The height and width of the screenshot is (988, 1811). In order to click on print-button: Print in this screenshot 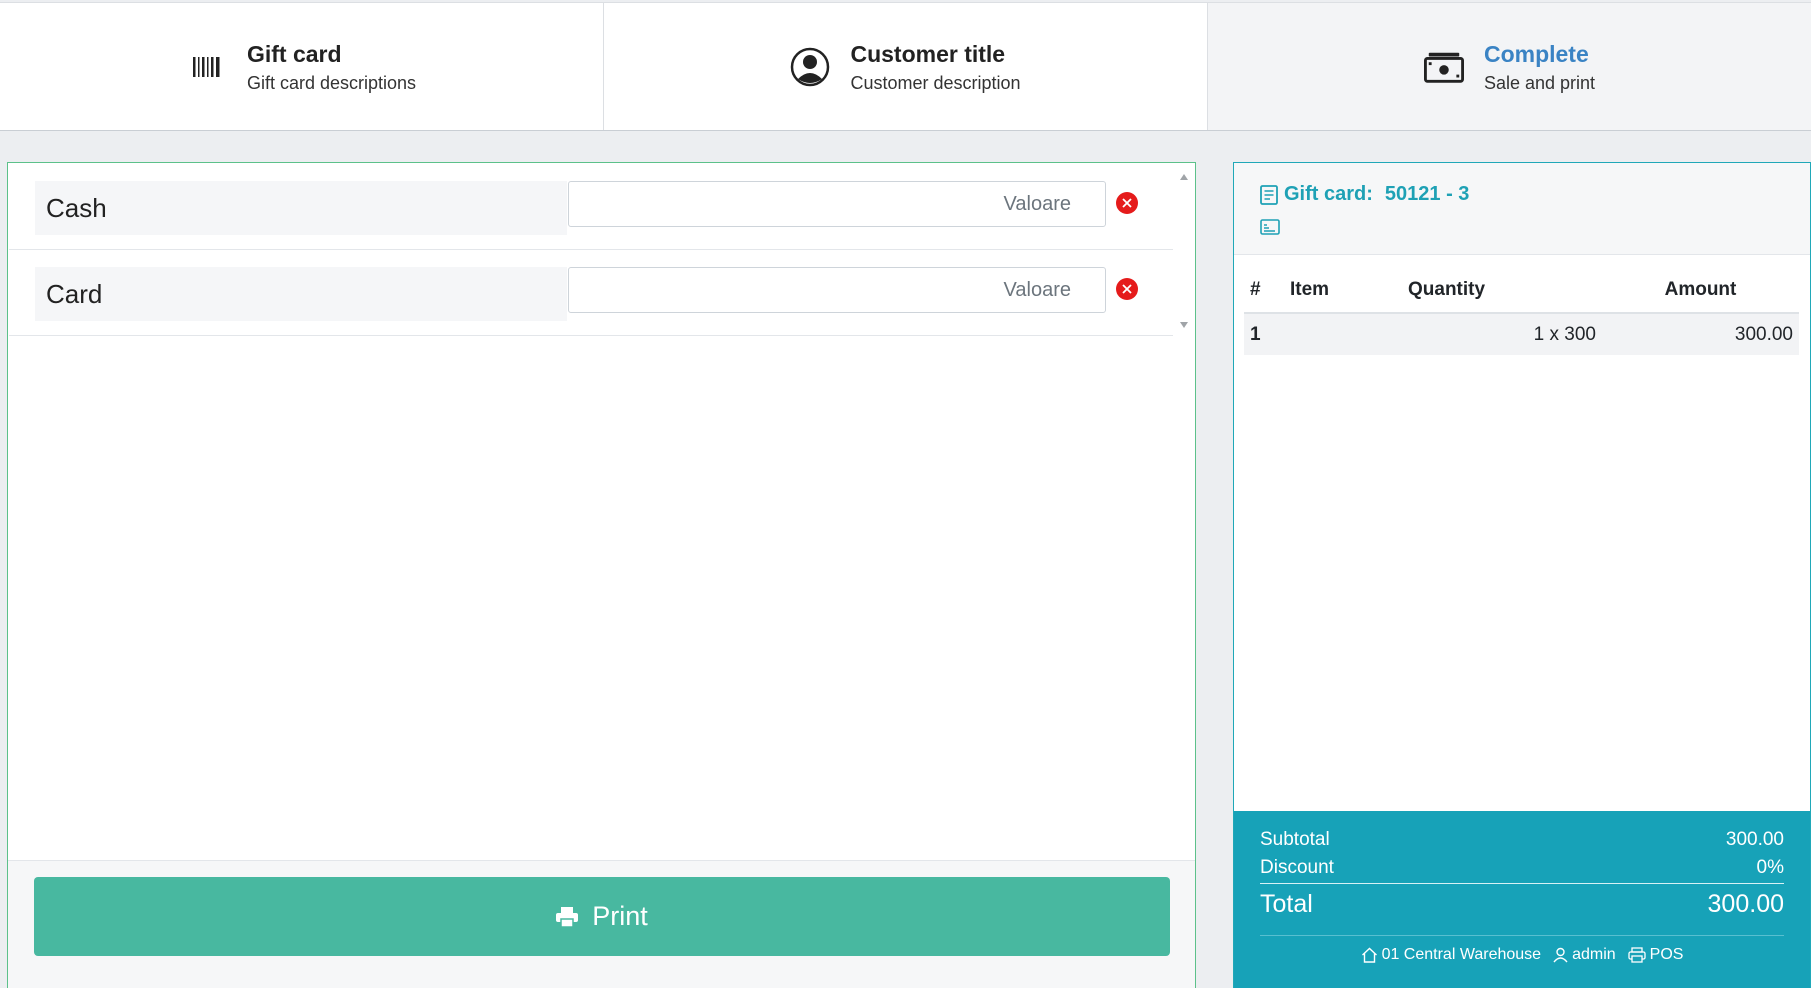, I will do `click(602, 916)`.